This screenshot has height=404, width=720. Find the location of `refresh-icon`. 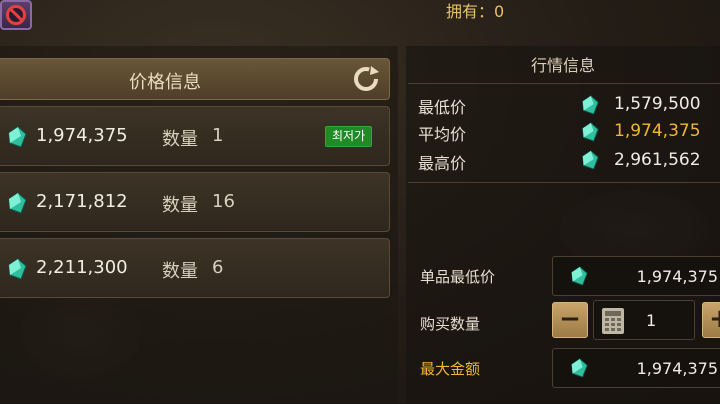

refresh-icon is located at coordinates (366, 79).